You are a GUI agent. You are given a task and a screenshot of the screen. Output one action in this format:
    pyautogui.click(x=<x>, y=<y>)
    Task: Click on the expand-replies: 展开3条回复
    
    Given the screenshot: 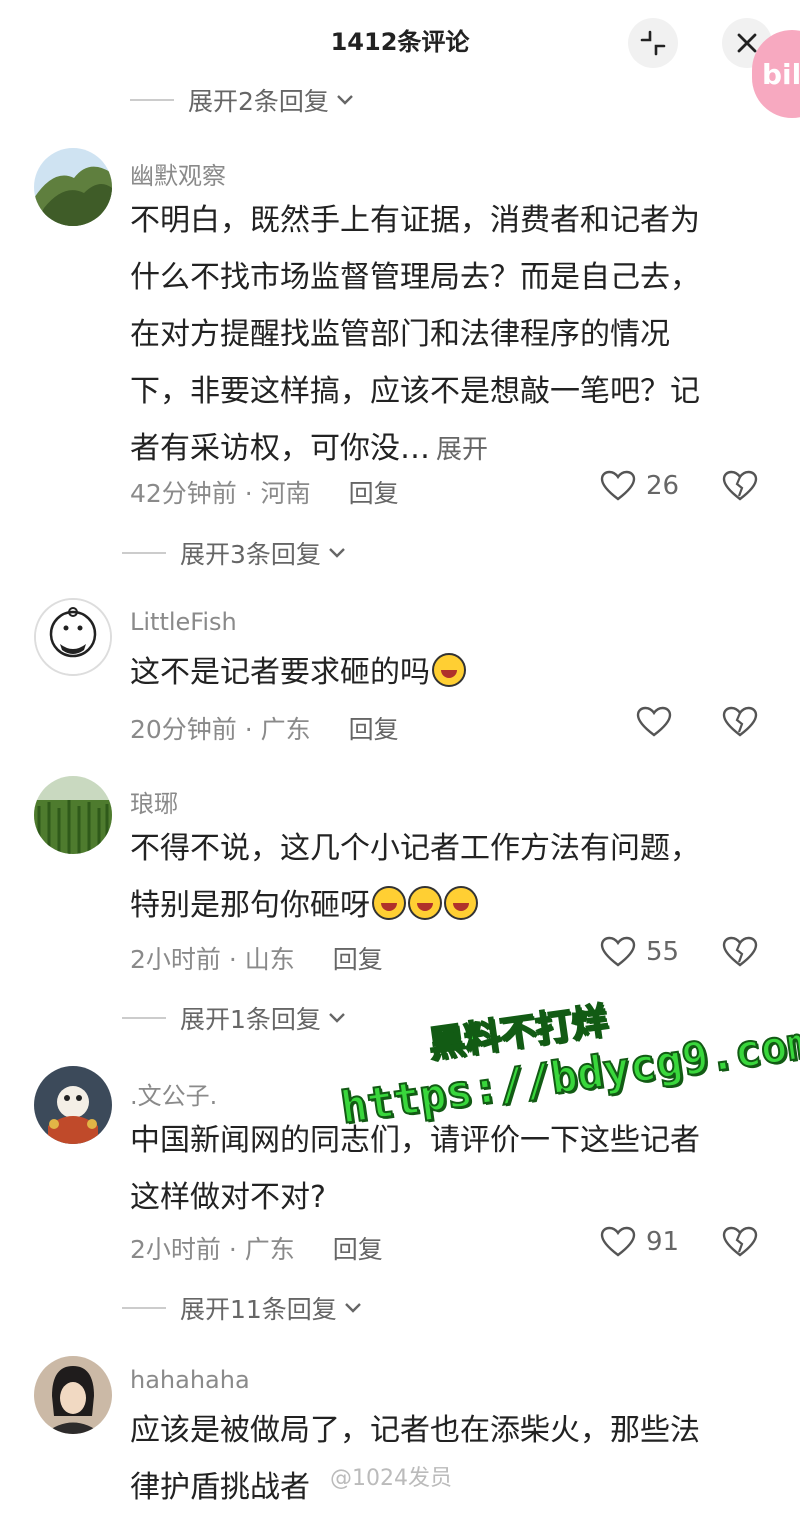 What is the action you would take?
    pyautogui.click(x=234, y=553)
    